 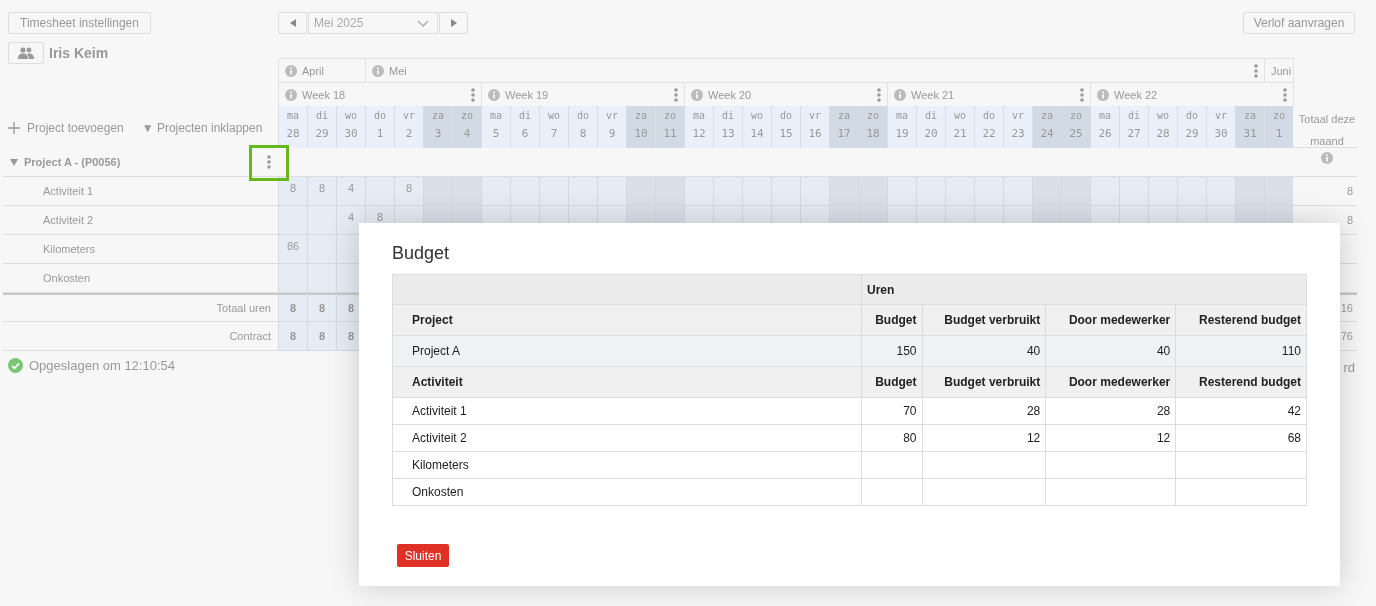 What do you see at coordinates (72, 162) in the screenshot?
I see `project-row-label: Project A - (P0056)` at bounding box center [72, 162].